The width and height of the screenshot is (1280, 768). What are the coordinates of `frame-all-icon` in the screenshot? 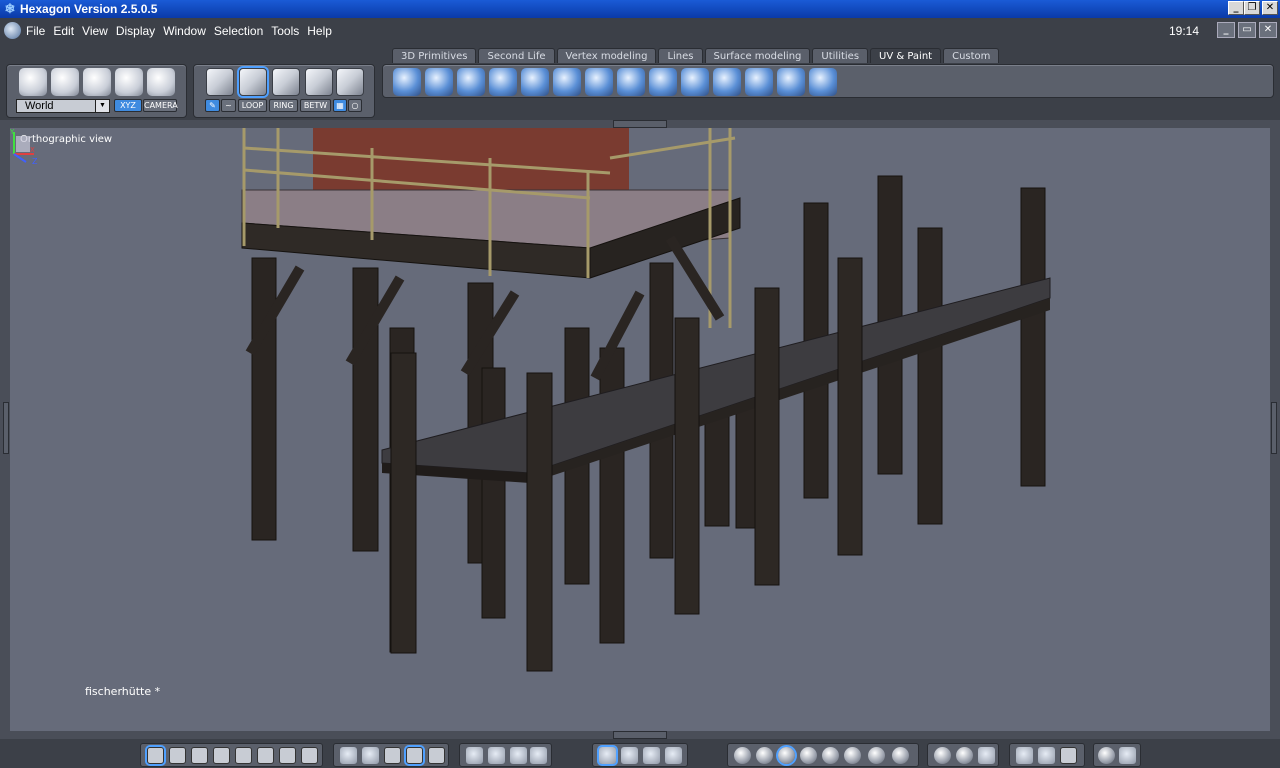 It's located at (474, 755).